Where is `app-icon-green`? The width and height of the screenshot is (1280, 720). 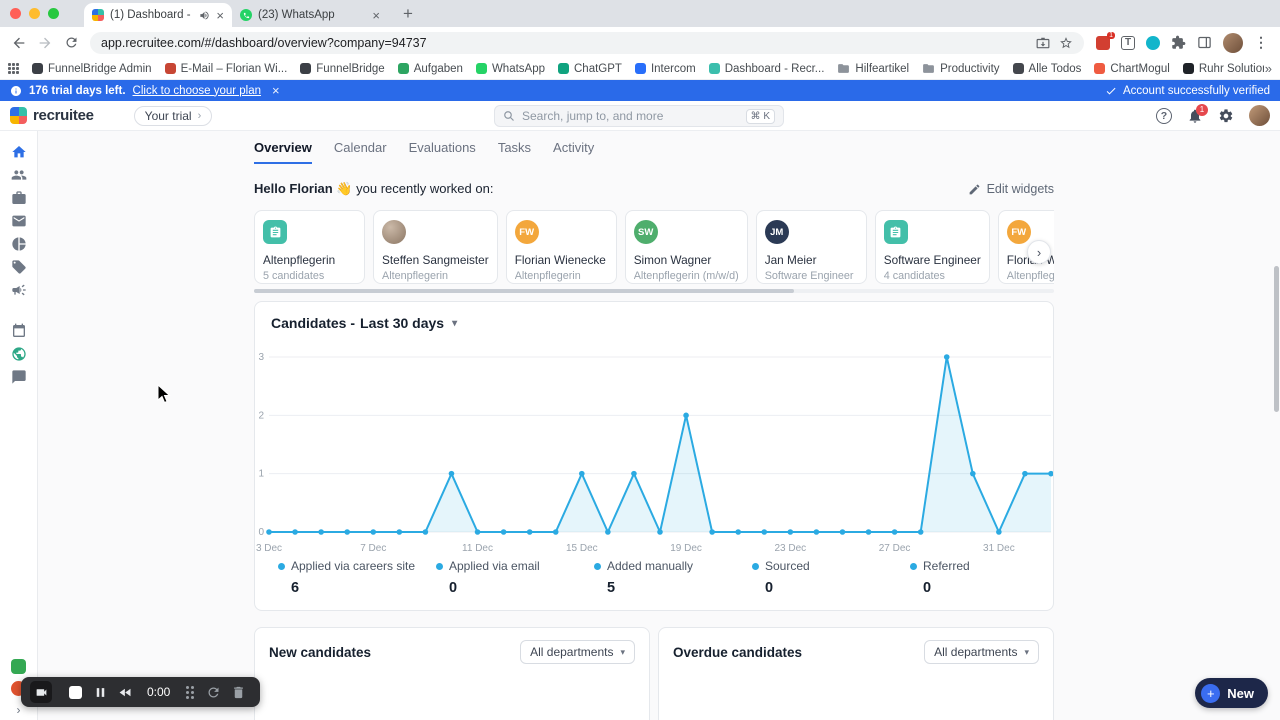
app-icon-green is located at coordinates (18, 666).